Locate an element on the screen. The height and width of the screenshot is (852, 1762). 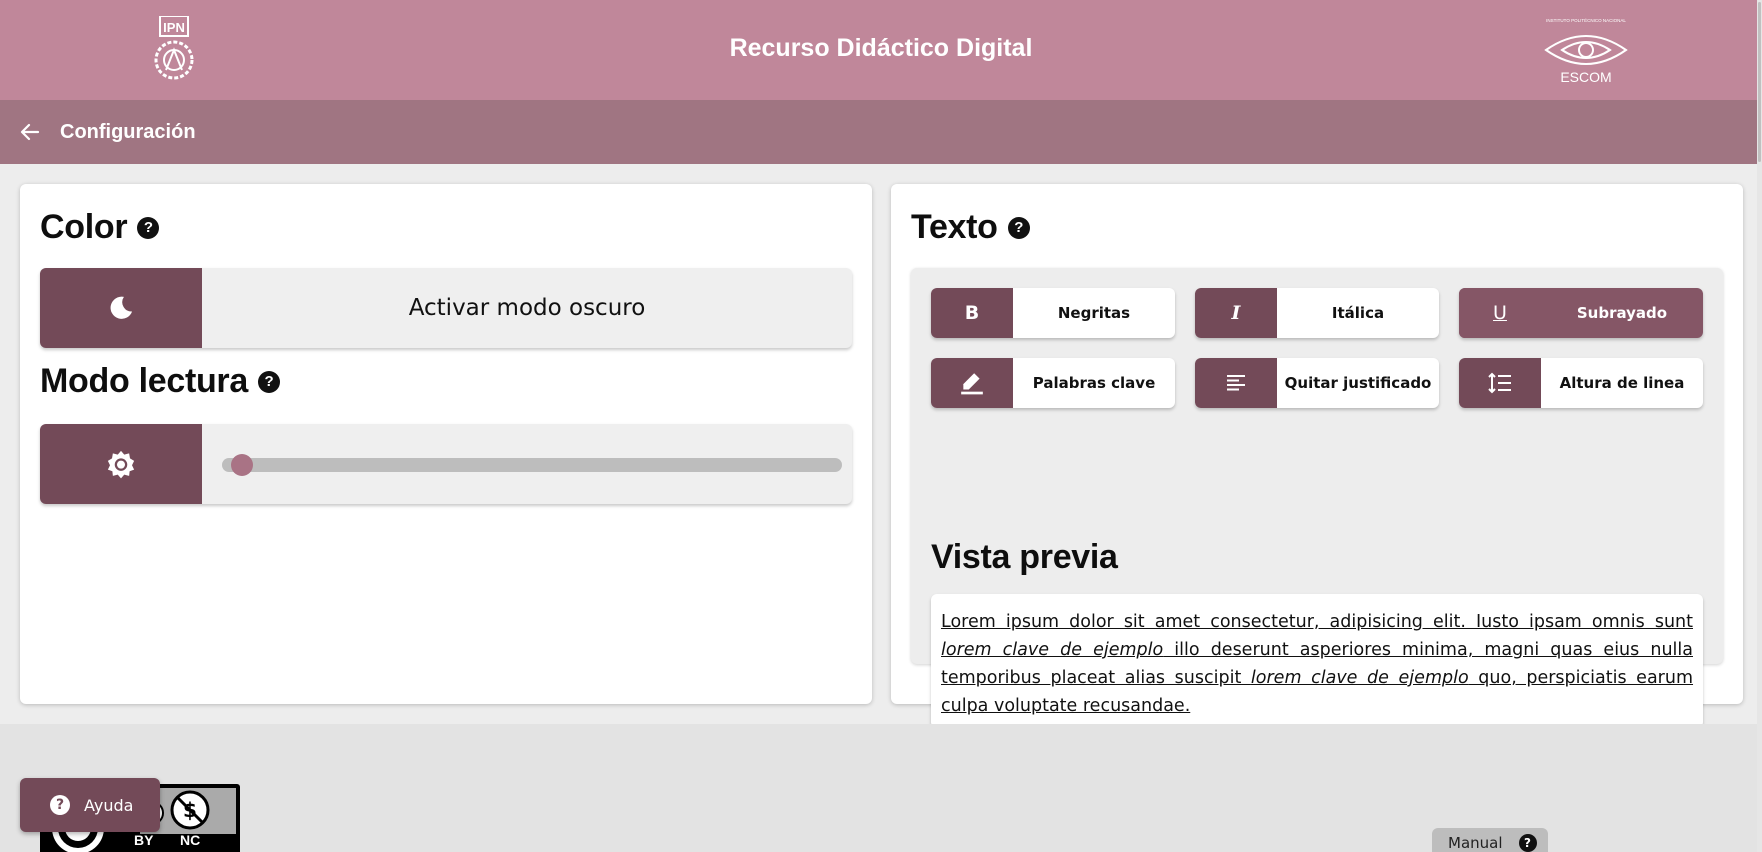
reading-slider-track is located at coordinates (532, 465).